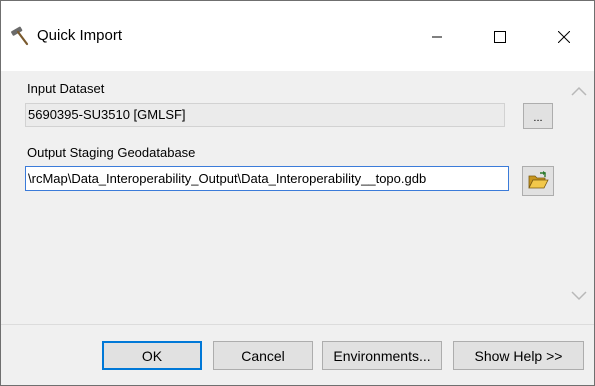 The width and height of the screenshot is (595, 386). Describe the element at coordinates (265, 115) in the screenshot. I see `input-dataset-field: 5690395-SU3510 [GMLSF]` at that location.